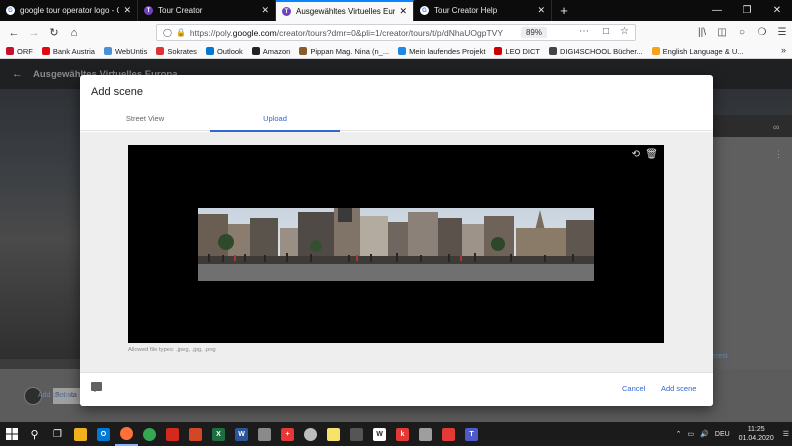 The width and height of the screenshot is (792, 446). Describe the element at coordinates (241, 434) in the screenshot. I see `word-icon: W` at that location.